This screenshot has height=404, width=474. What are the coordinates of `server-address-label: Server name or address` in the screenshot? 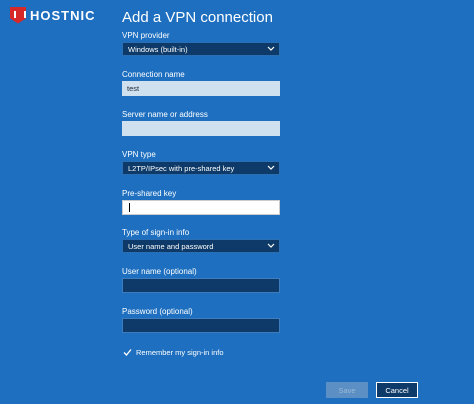 It's located at (165, 114).